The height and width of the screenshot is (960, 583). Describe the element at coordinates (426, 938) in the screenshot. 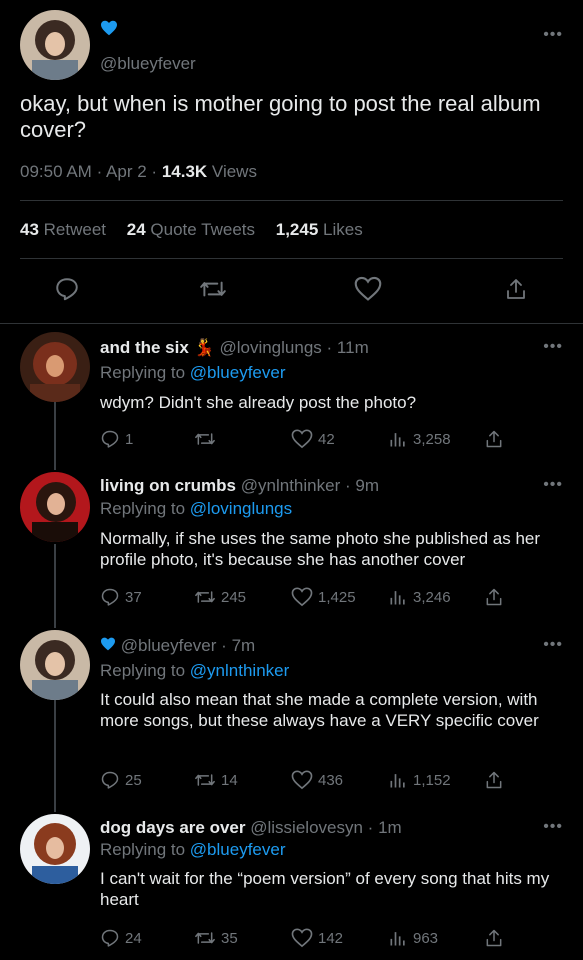

I see `views-count: 963` at that location.